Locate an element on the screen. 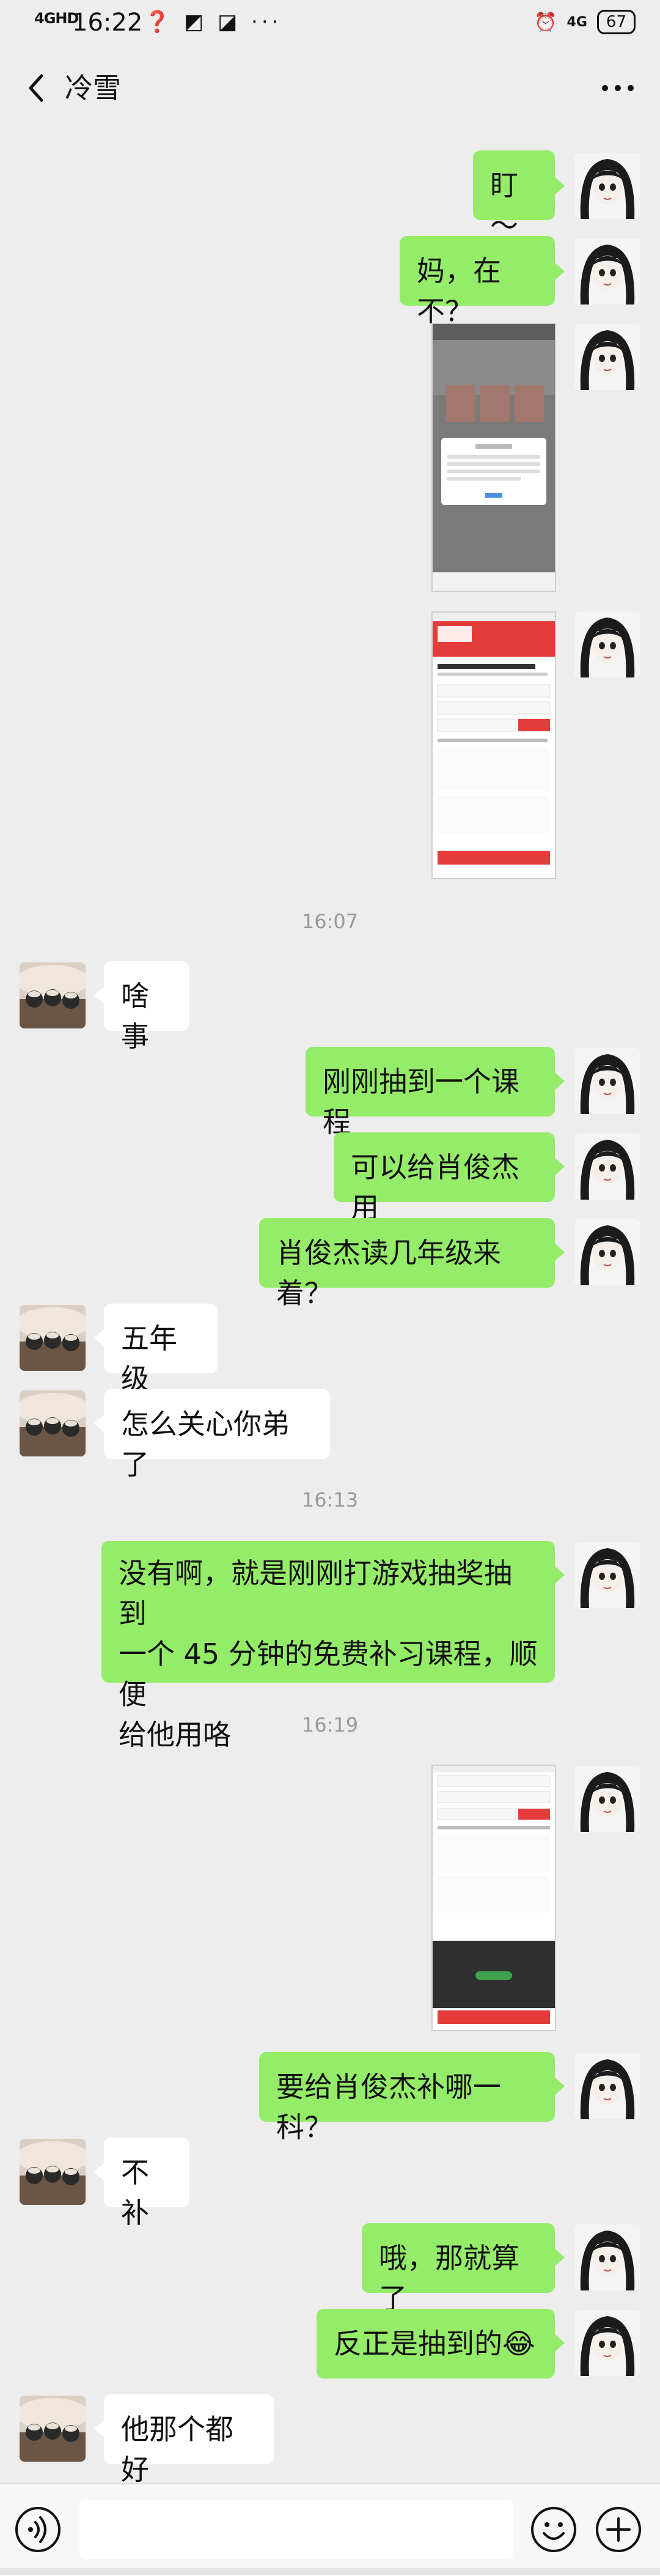 Image resolution: width=660 pixels, height=2576 pixels. message-bubble: 怎么关心你弟了 is located at coordinates (217, 1435).